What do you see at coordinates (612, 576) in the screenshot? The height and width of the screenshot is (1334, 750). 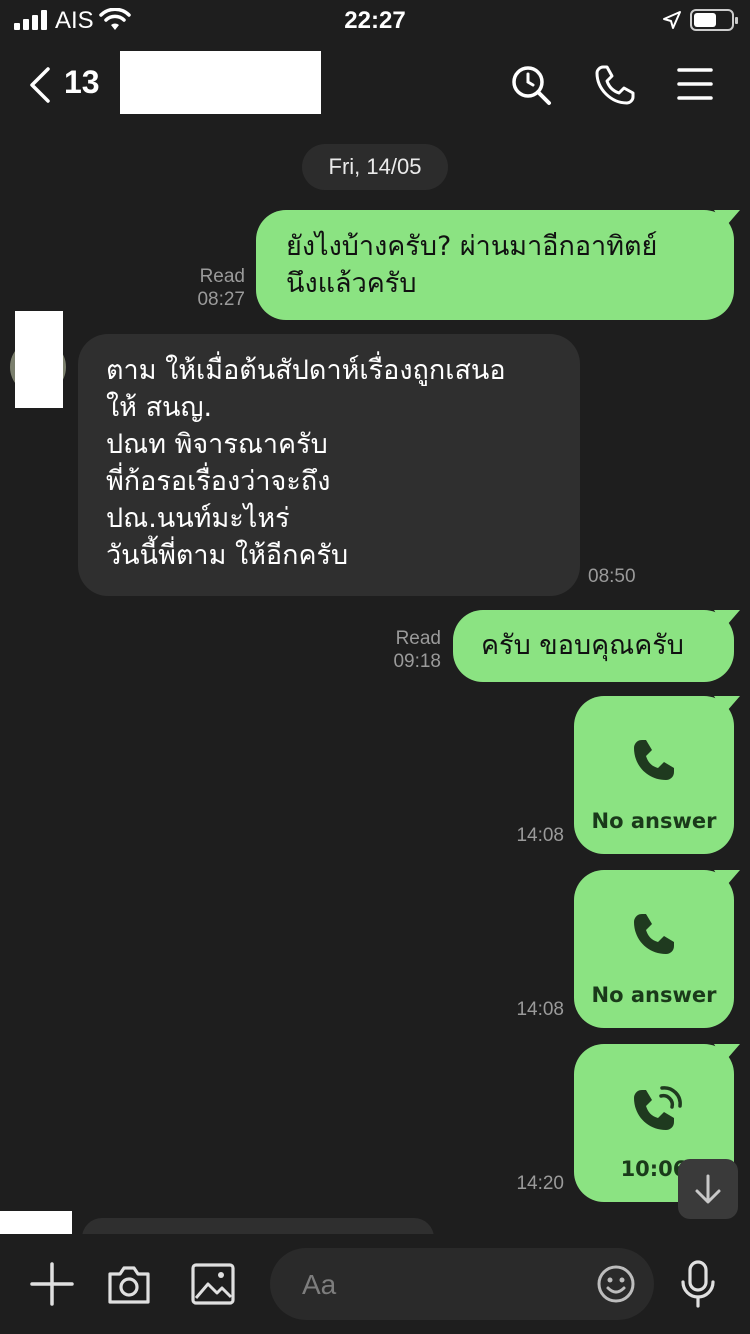 I see `message-time: 08:50` at bounding box center [612, 576].